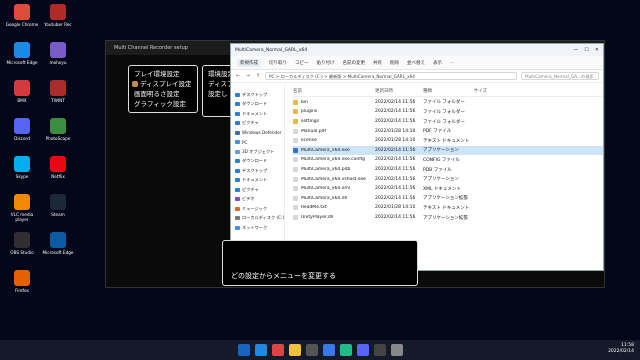  I want to click on desktop-icon: BMX, so click(22, 99).